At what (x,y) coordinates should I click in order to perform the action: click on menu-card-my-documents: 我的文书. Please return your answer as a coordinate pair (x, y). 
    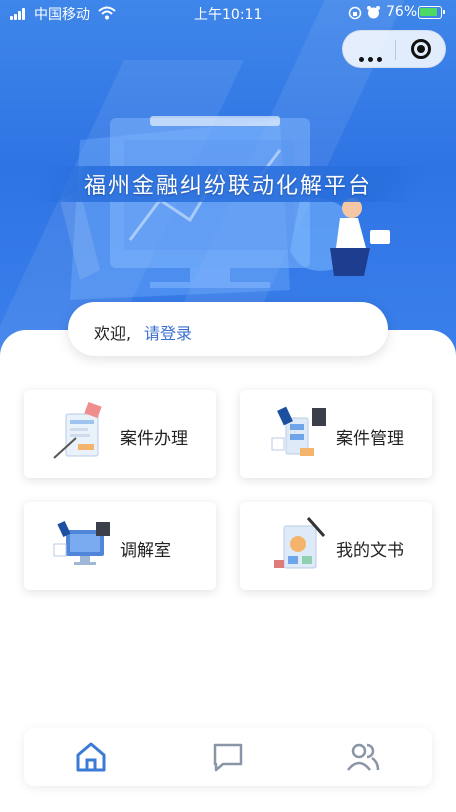
    Looking at the image, I should click on (336, 546).